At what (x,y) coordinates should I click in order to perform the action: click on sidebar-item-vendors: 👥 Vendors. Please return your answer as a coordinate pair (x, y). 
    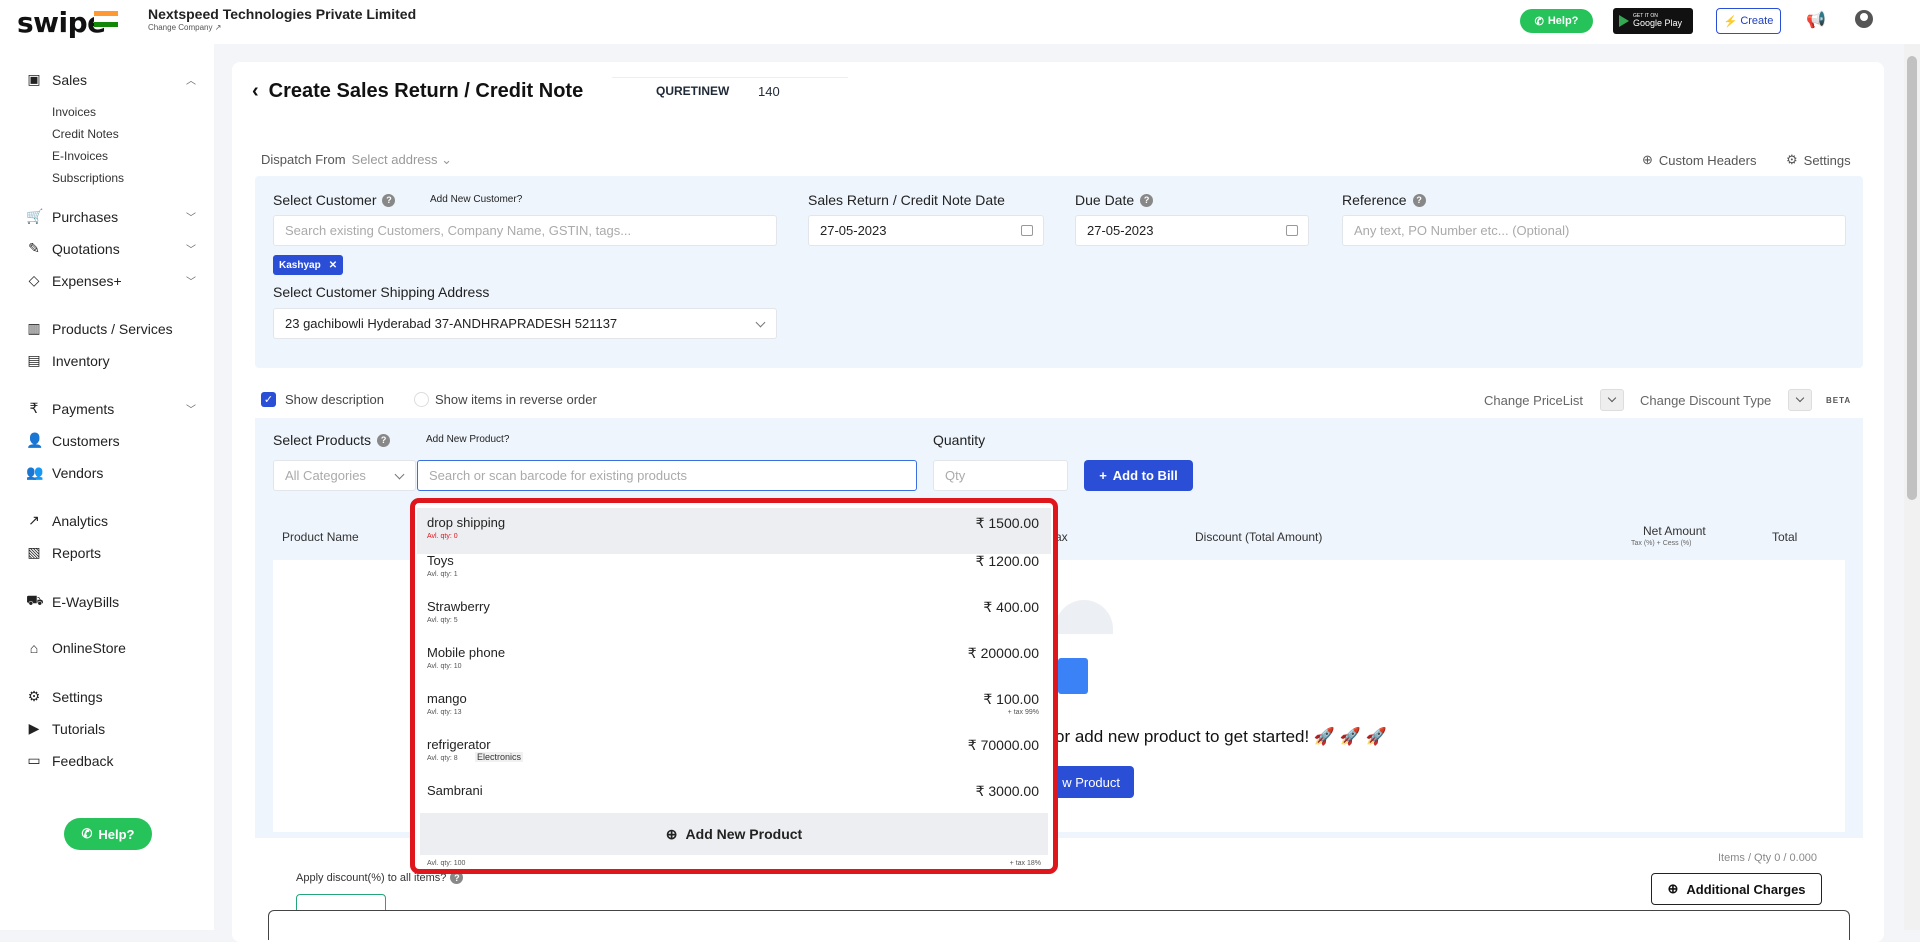
    Looking at the image, I should click on (111, 472).